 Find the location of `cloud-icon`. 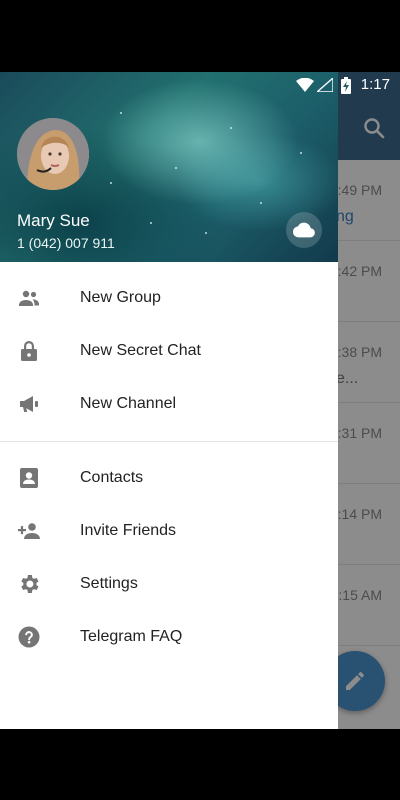

cloud-icon is located at coordinates (304, 230).